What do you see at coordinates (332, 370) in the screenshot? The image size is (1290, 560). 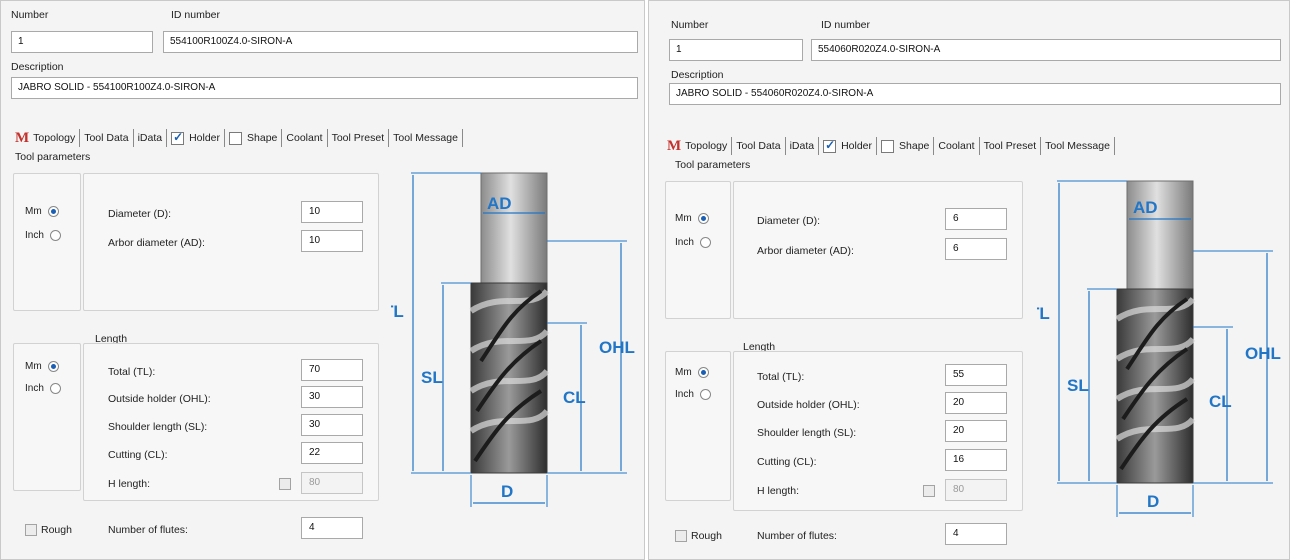 I see `total-input: 70` at bounding box center [332, 370].